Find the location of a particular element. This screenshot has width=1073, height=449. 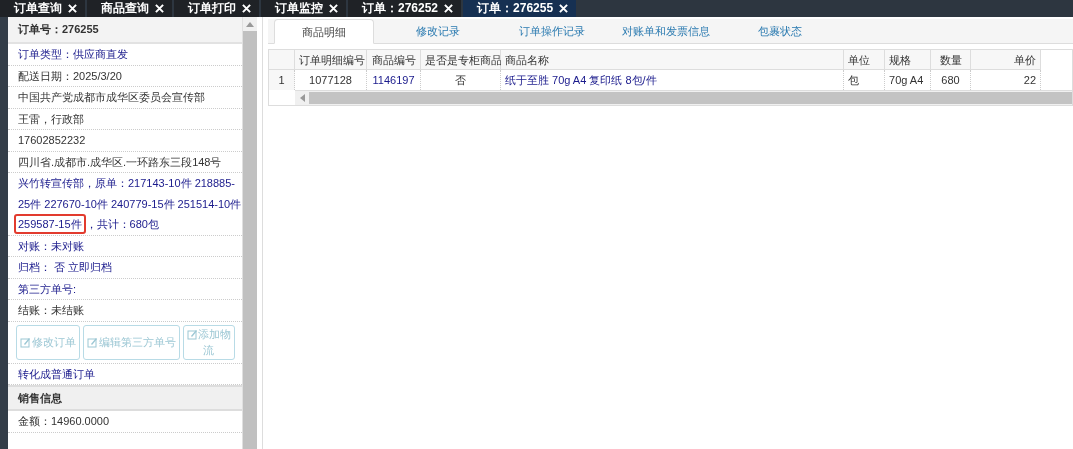

column-header: 单价 is located at coordinates (1006, 60).